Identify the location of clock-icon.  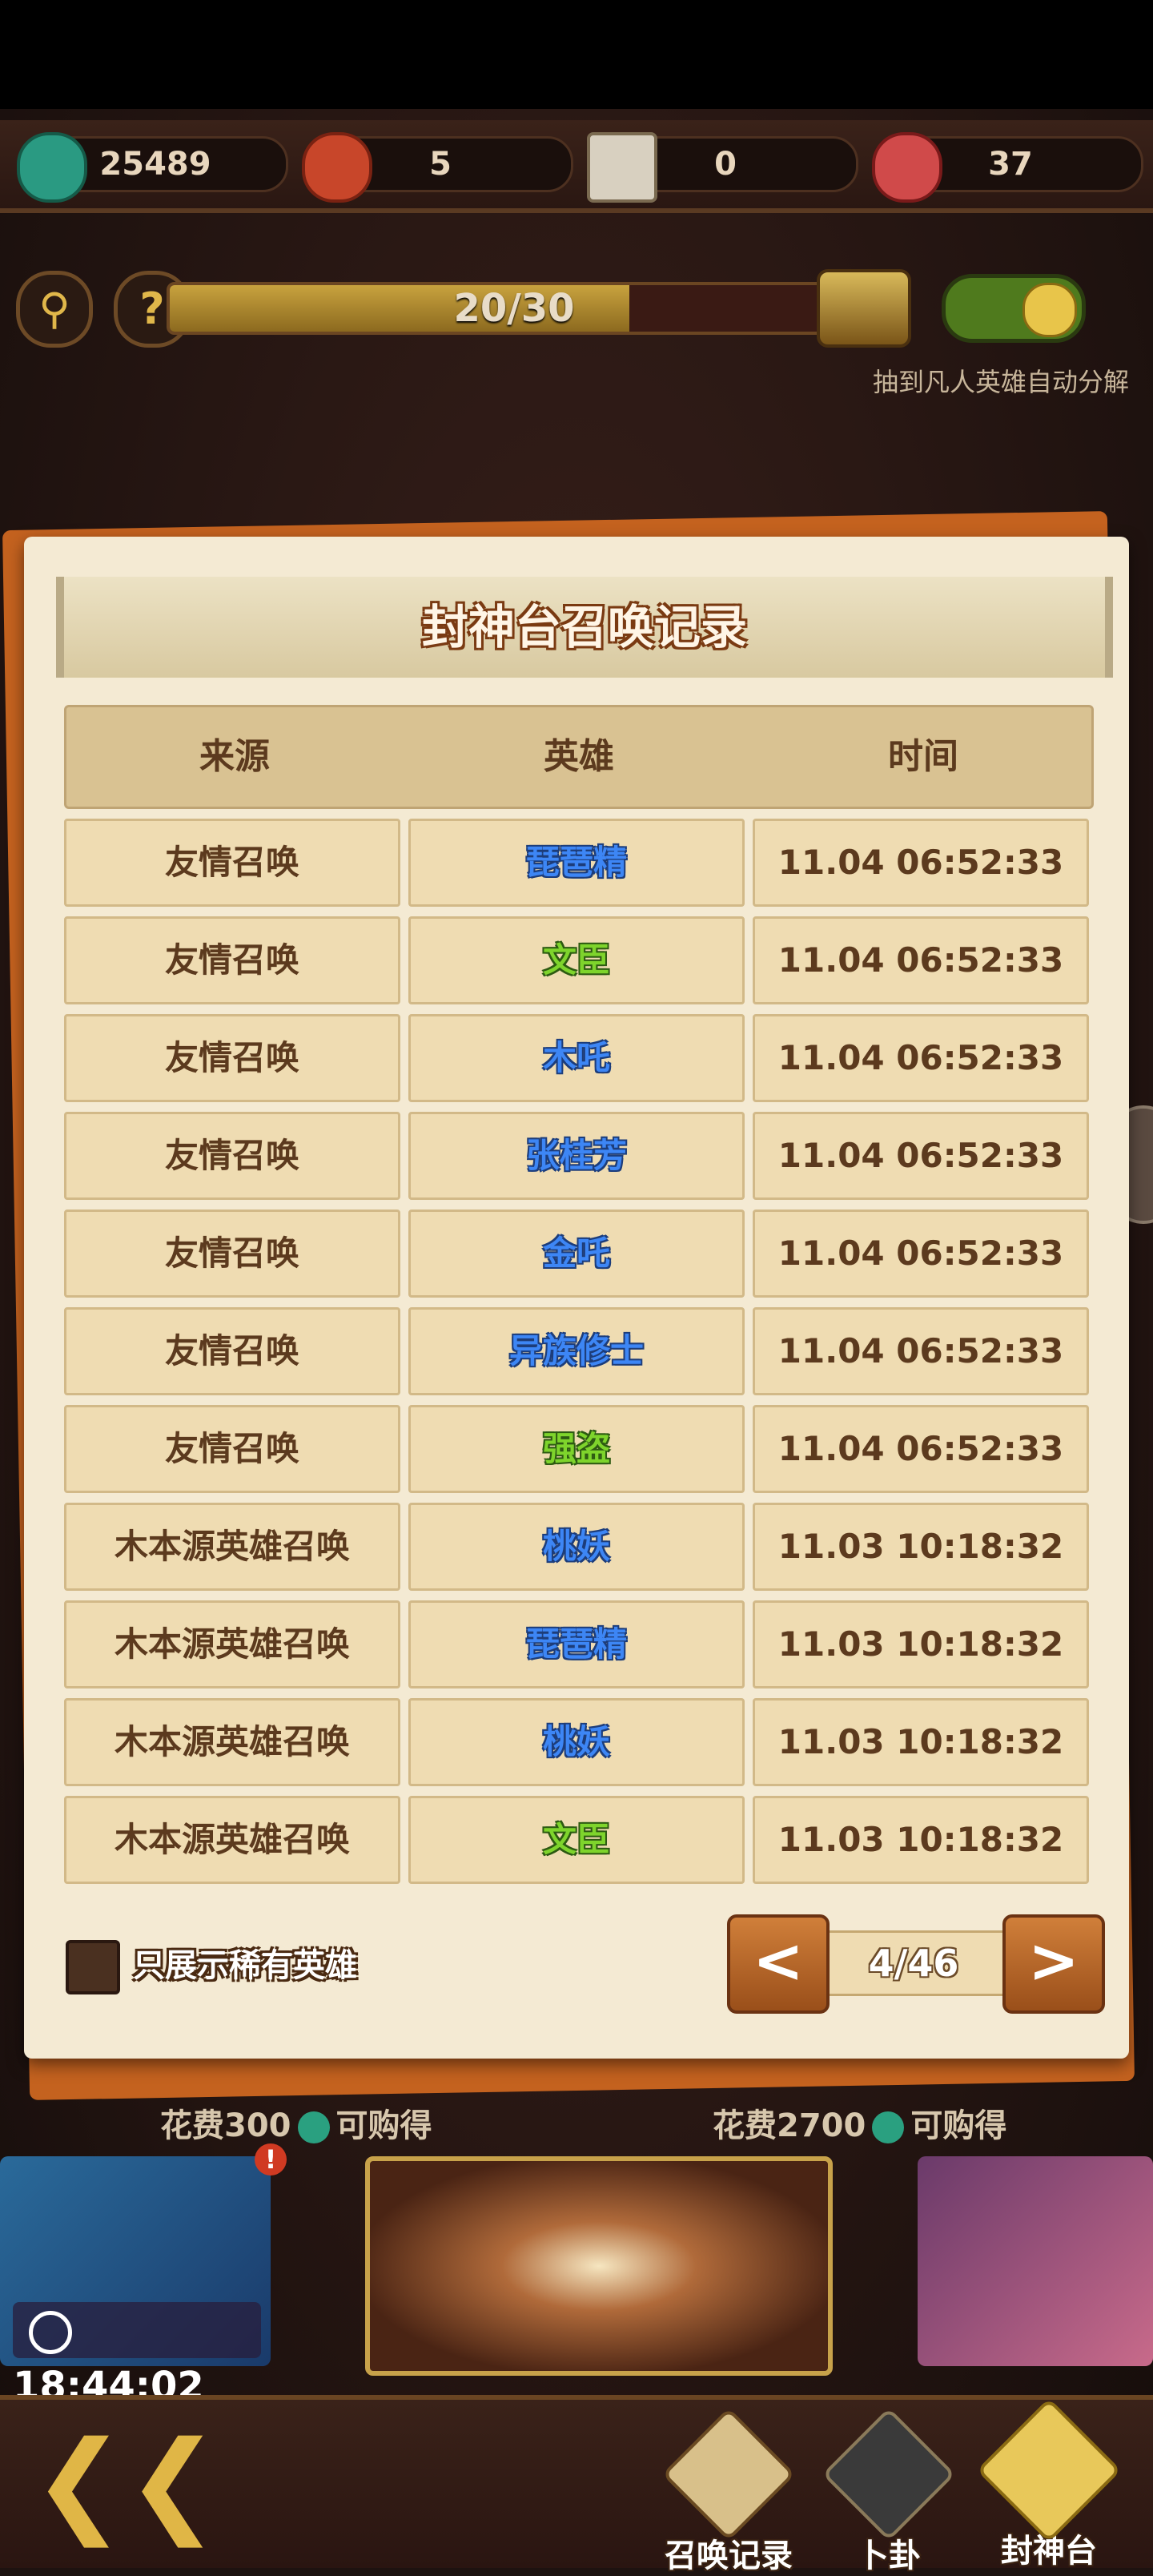
(51, 2332).